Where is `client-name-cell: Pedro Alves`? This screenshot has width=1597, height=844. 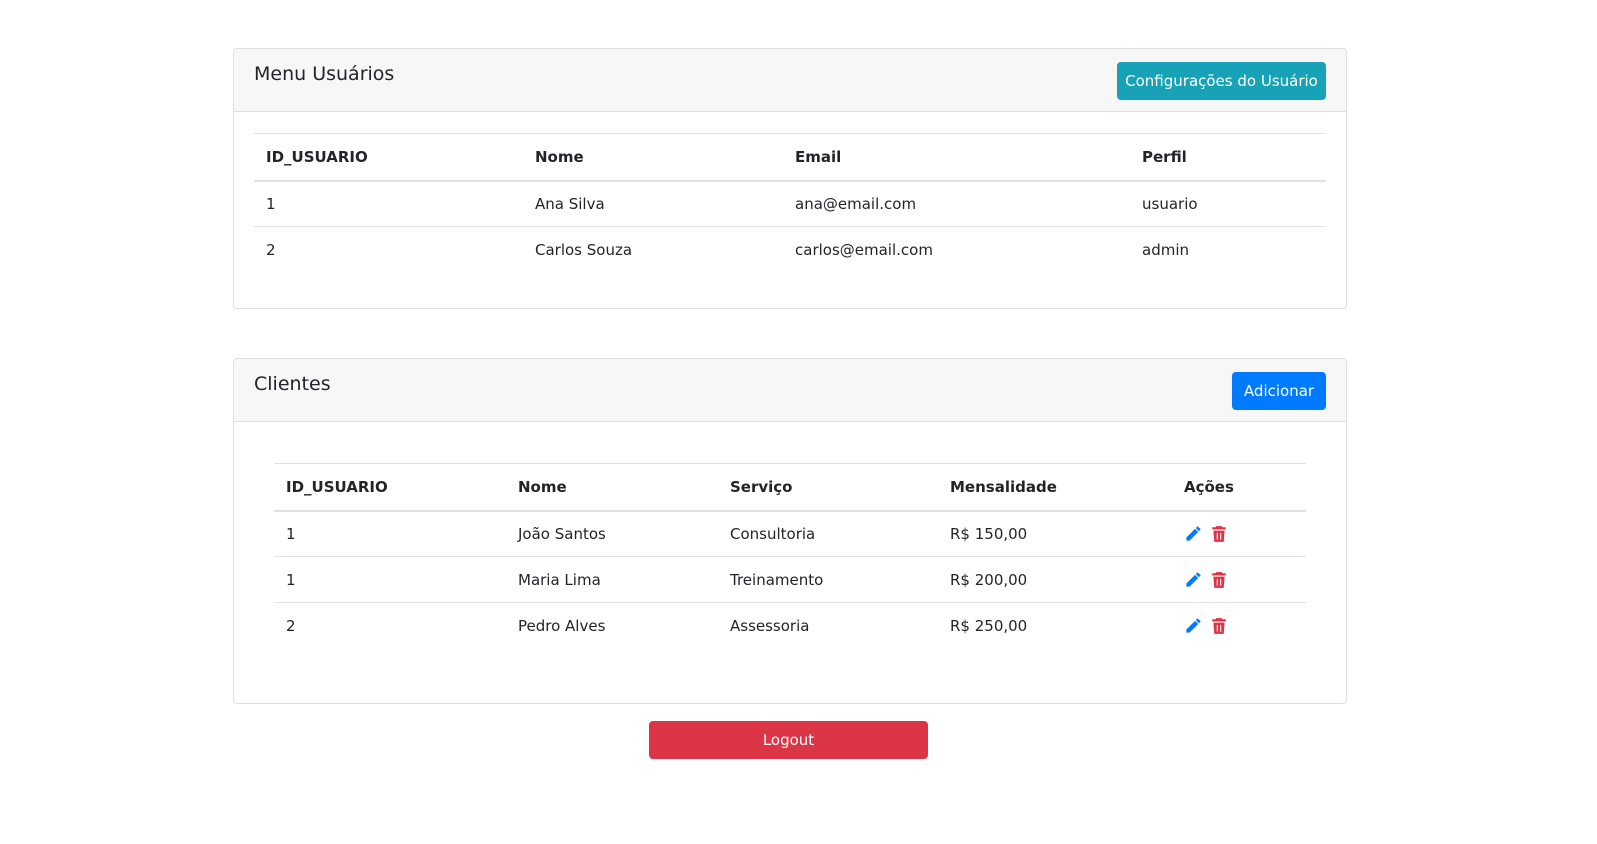
client-name-cell: Pedro Alves is located at coordinates (612, 625).